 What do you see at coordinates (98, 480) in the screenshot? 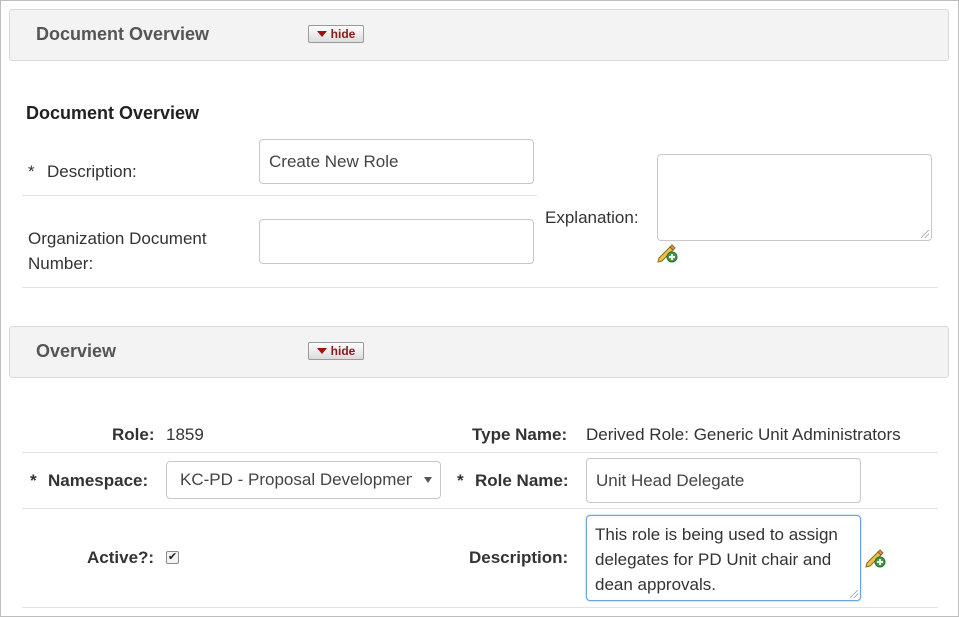
I see `namespace-label: Namespace:` at bounding box center [98, 480].